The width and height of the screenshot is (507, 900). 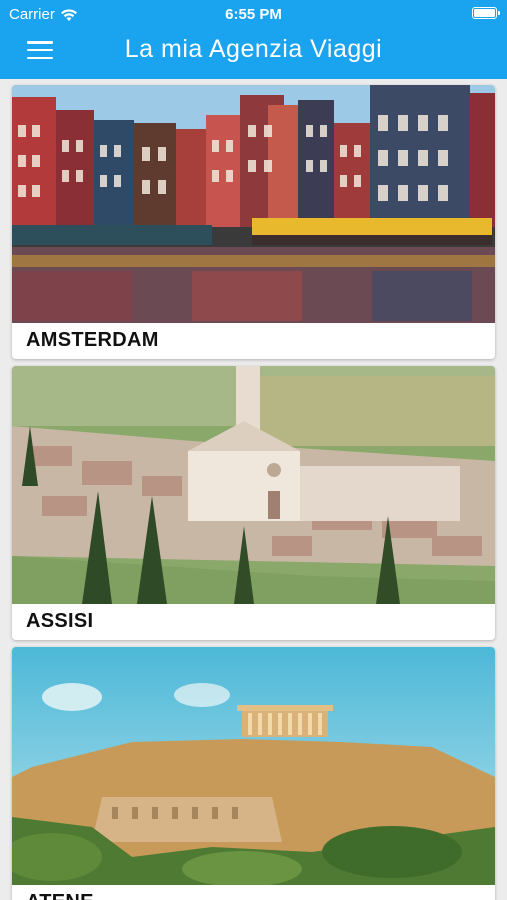 I want to click on status-bar: Carrier 6:55 PM, so click(x=253, y=14).